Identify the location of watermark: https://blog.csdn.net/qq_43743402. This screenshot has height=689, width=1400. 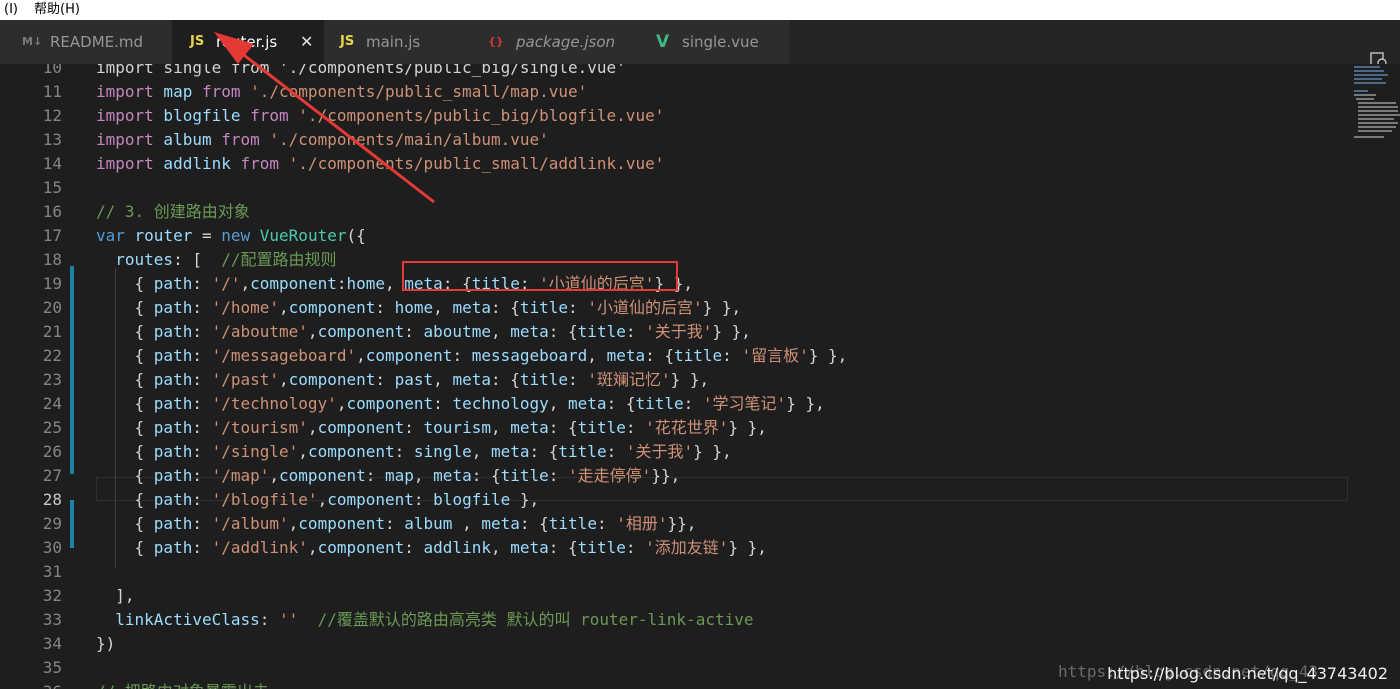
(1247, 673).